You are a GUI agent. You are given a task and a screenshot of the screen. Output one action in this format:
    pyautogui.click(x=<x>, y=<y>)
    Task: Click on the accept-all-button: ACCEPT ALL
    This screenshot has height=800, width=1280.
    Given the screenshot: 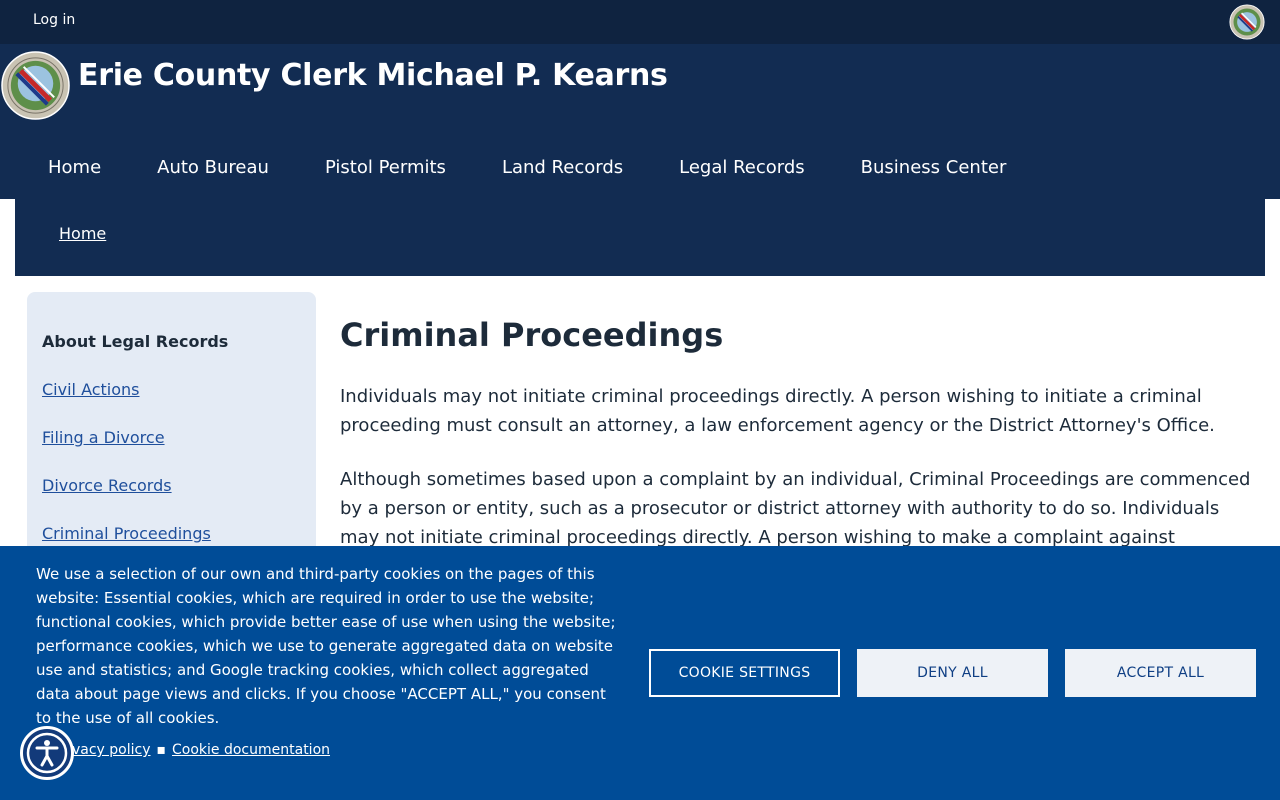 What is the action you would take?
    pyautogui.click(x=1160, y=673)
    